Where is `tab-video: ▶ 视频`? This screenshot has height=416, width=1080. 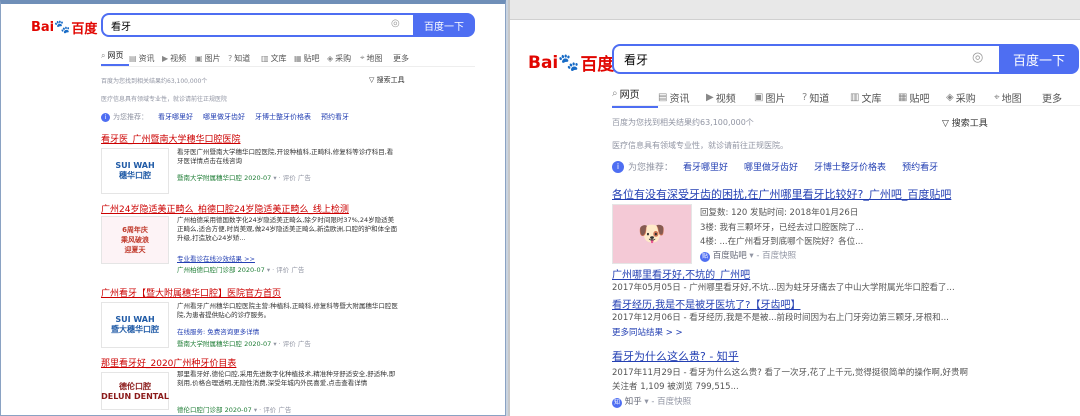 tab-video: ▶ 视频 is located at coordinates (178, 58).